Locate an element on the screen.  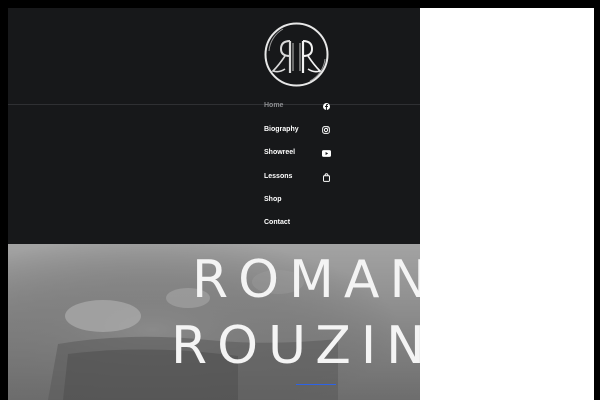
nav-item-shop: Shop is located at coordinates (304, 200).